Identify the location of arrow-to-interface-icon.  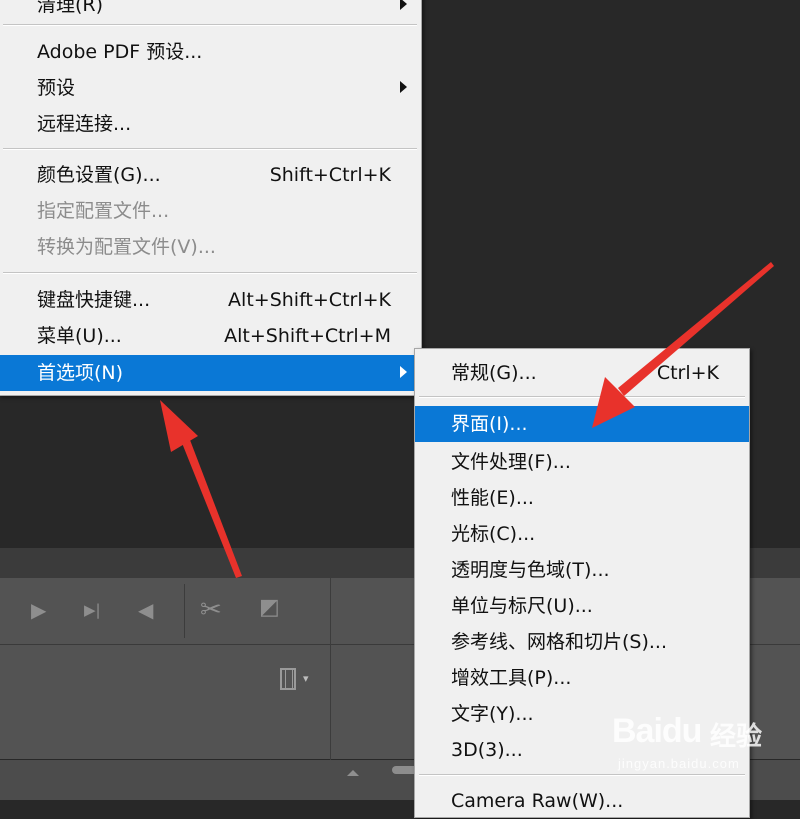
(683, 345).